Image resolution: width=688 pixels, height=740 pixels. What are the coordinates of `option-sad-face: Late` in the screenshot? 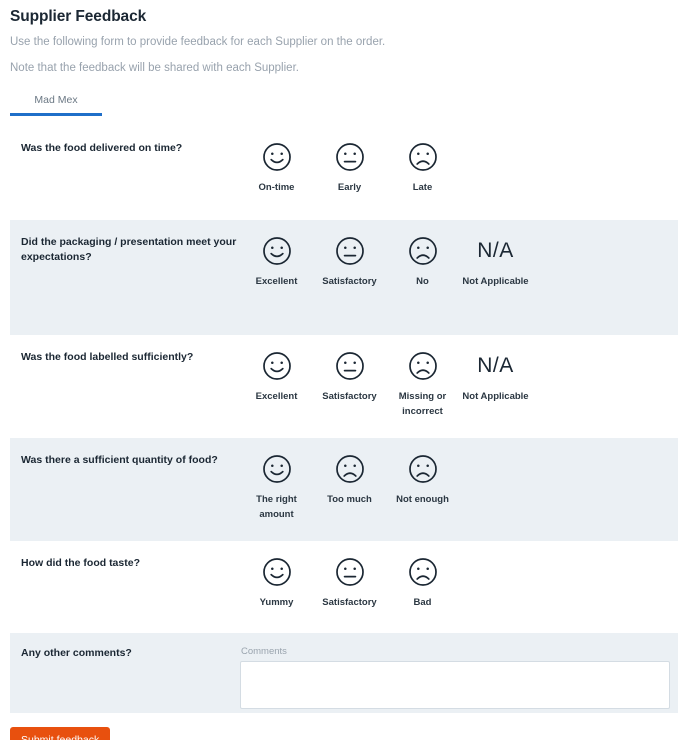 It's located at (422, 167).